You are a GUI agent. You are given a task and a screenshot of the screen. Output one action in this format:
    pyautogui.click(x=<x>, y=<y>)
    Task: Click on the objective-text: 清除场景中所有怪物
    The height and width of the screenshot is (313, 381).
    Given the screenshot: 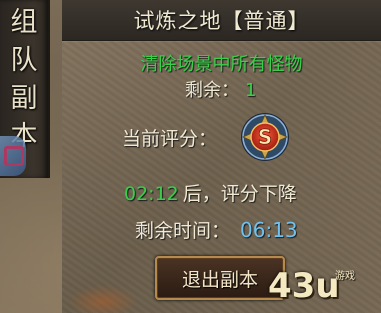 What is the action you would take?
    pyautogui.click(x=221, y=64)
    